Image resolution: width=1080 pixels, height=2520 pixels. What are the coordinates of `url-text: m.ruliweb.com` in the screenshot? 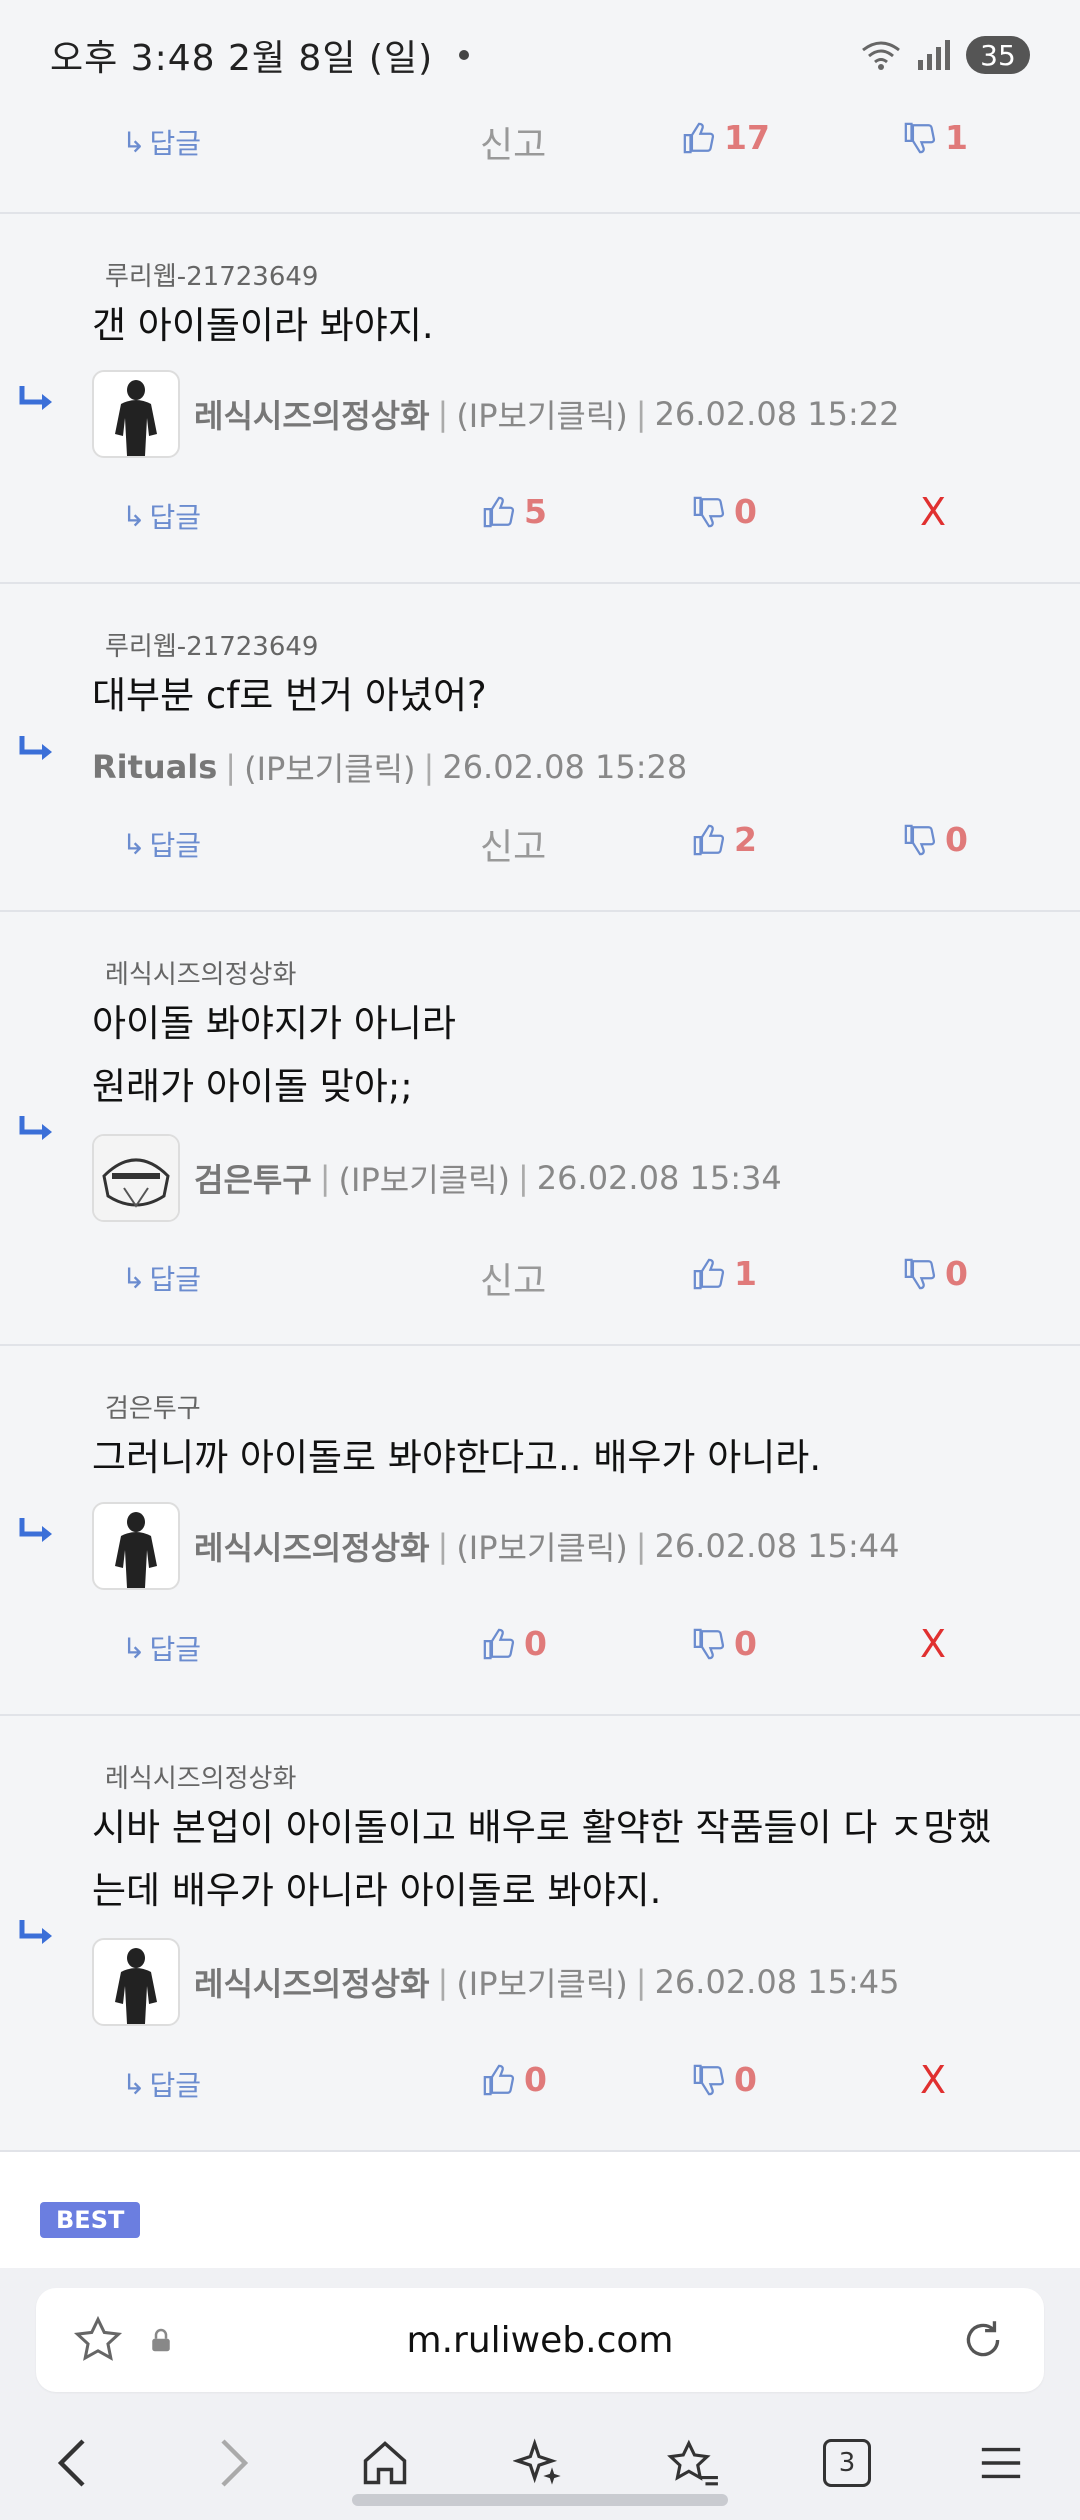 It's located at (540, 2340).